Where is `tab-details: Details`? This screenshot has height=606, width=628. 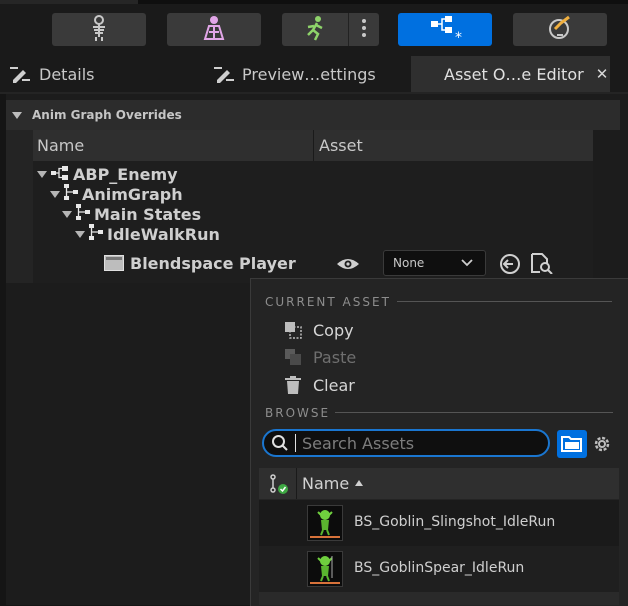 tab-details: Details is located at coordinates (52, 74).